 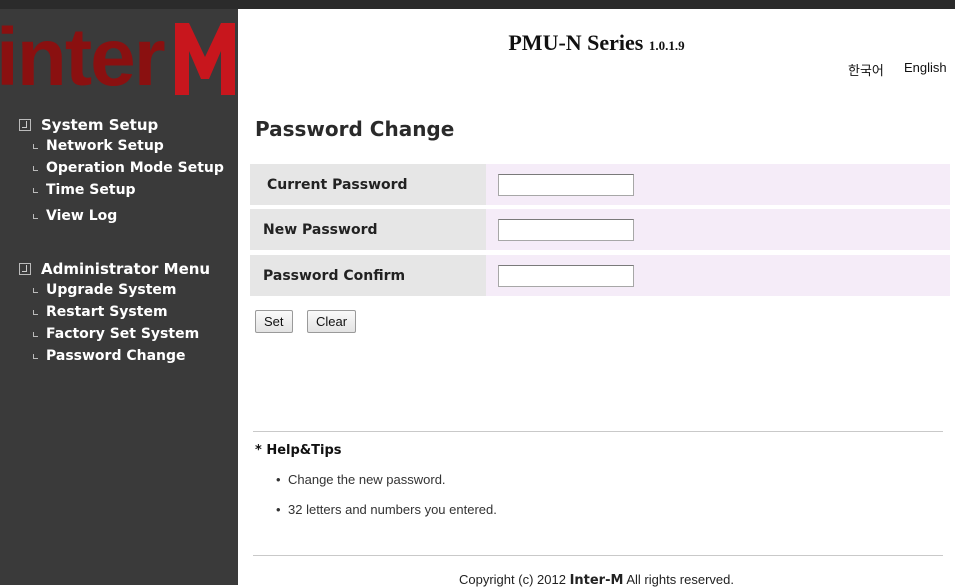 What do you see at coordinates (373, 275) in the screenshot?
I see `password-confirm-label: Password Confirm` at bounding box center [373, 275].